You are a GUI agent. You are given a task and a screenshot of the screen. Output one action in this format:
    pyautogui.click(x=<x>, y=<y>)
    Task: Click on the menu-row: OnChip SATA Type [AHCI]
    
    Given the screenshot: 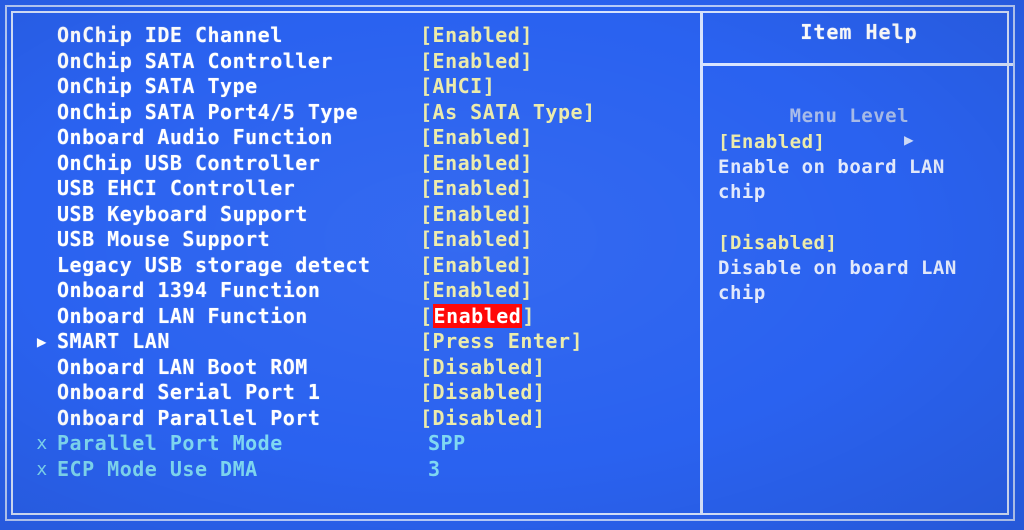 What is the action you would take?
    pyautogui.click(x=350, y=87)
    